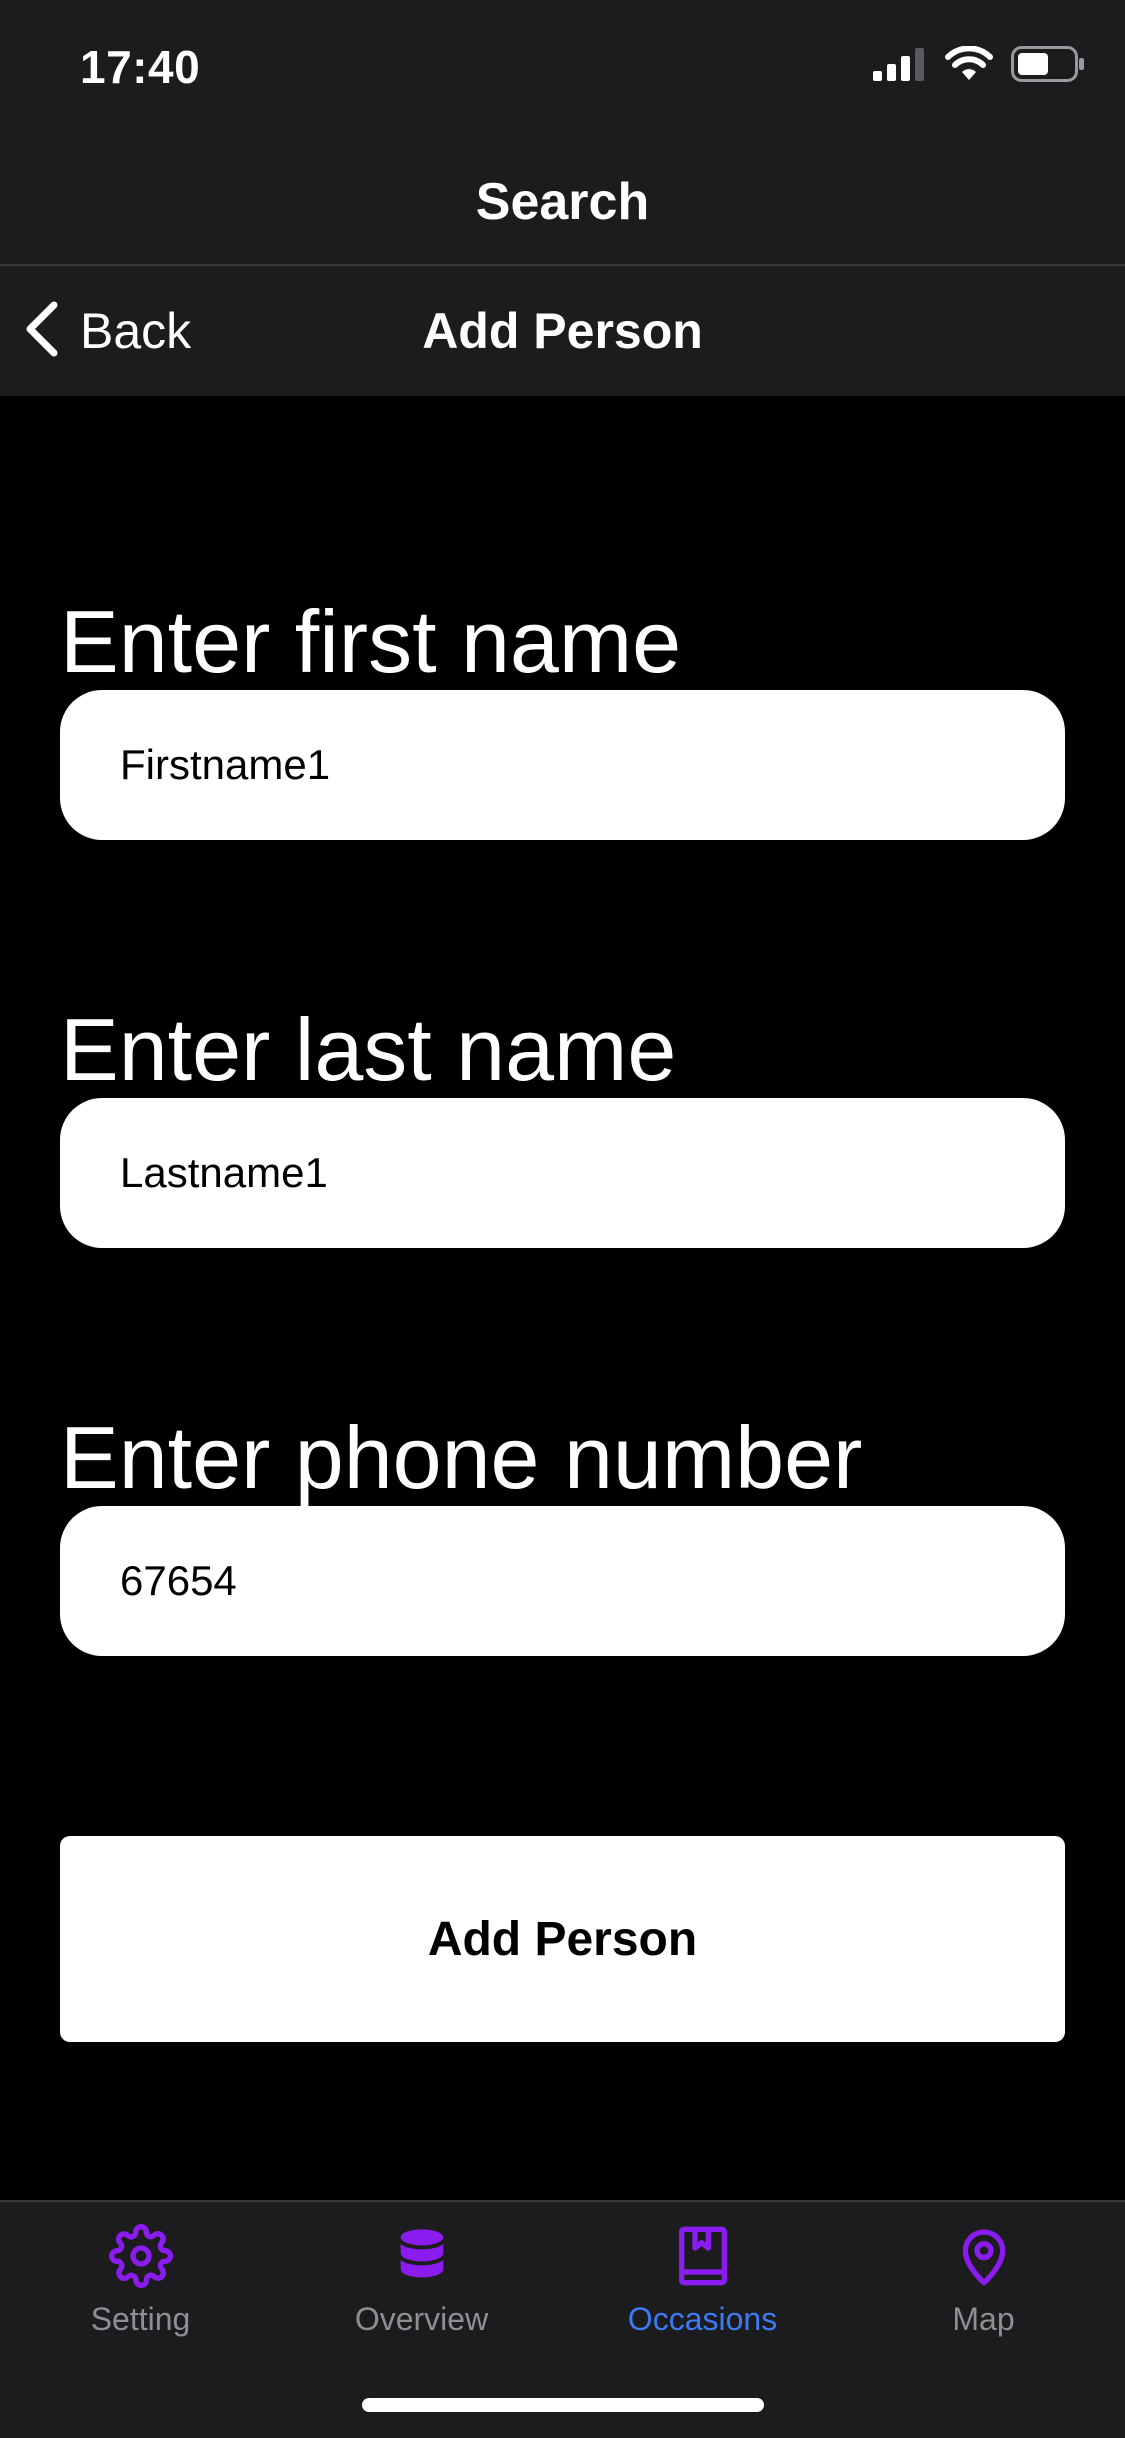  I want to click on tab-label-setting: Setting, so click(140, 2319).